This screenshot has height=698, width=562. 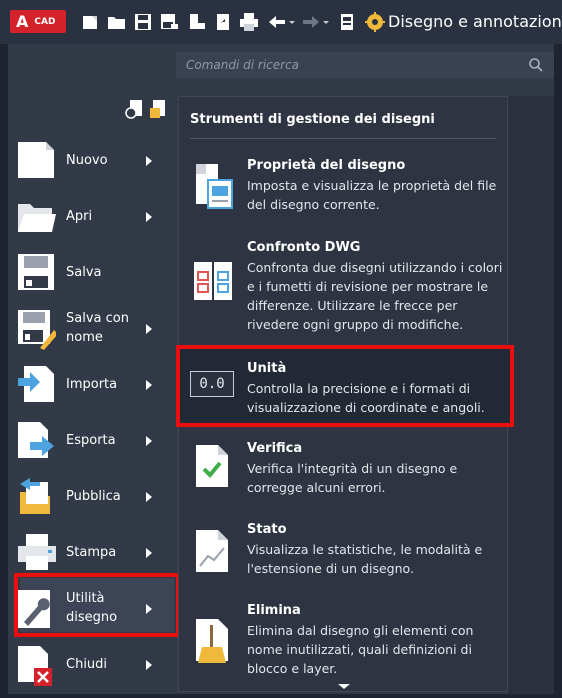 I want to click on menu-item-stampa: Stampa, so click(x=91, y=552).